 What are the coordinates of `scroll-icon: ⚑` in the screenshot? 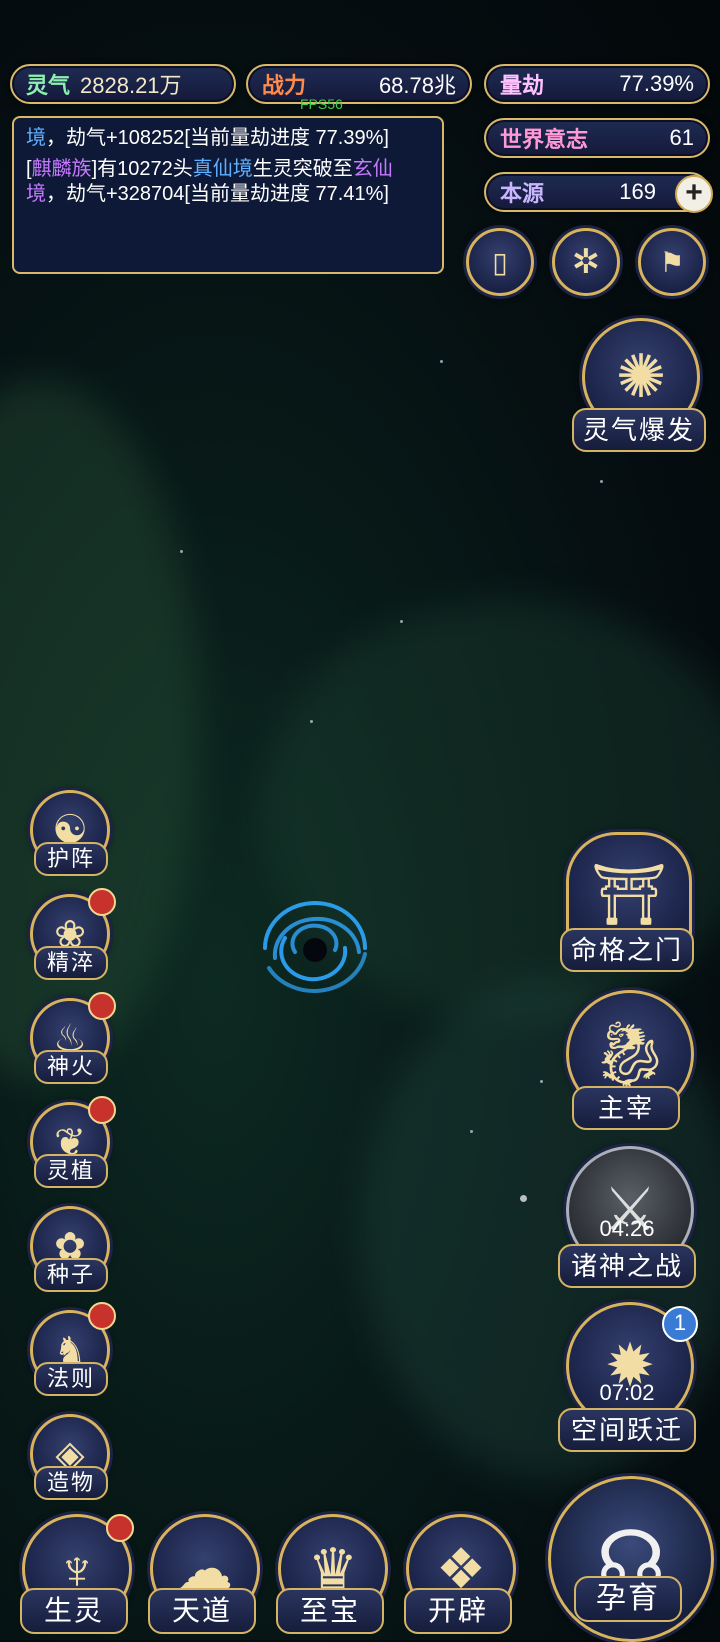 It's located at (672, 262).